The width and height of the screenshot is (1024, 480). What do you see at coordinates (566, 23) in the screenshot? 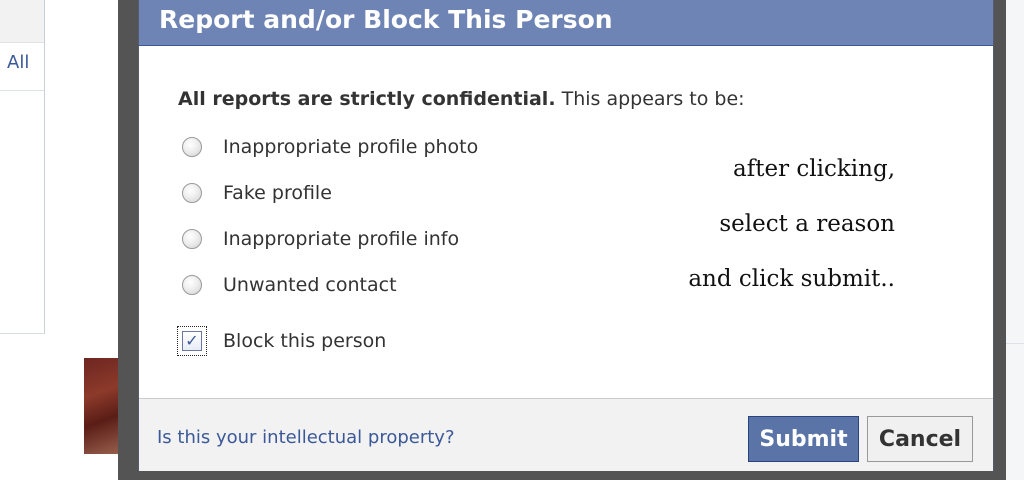
I see `dialog-title: Report and/or Block This Person` at bounding box center [566, 23].